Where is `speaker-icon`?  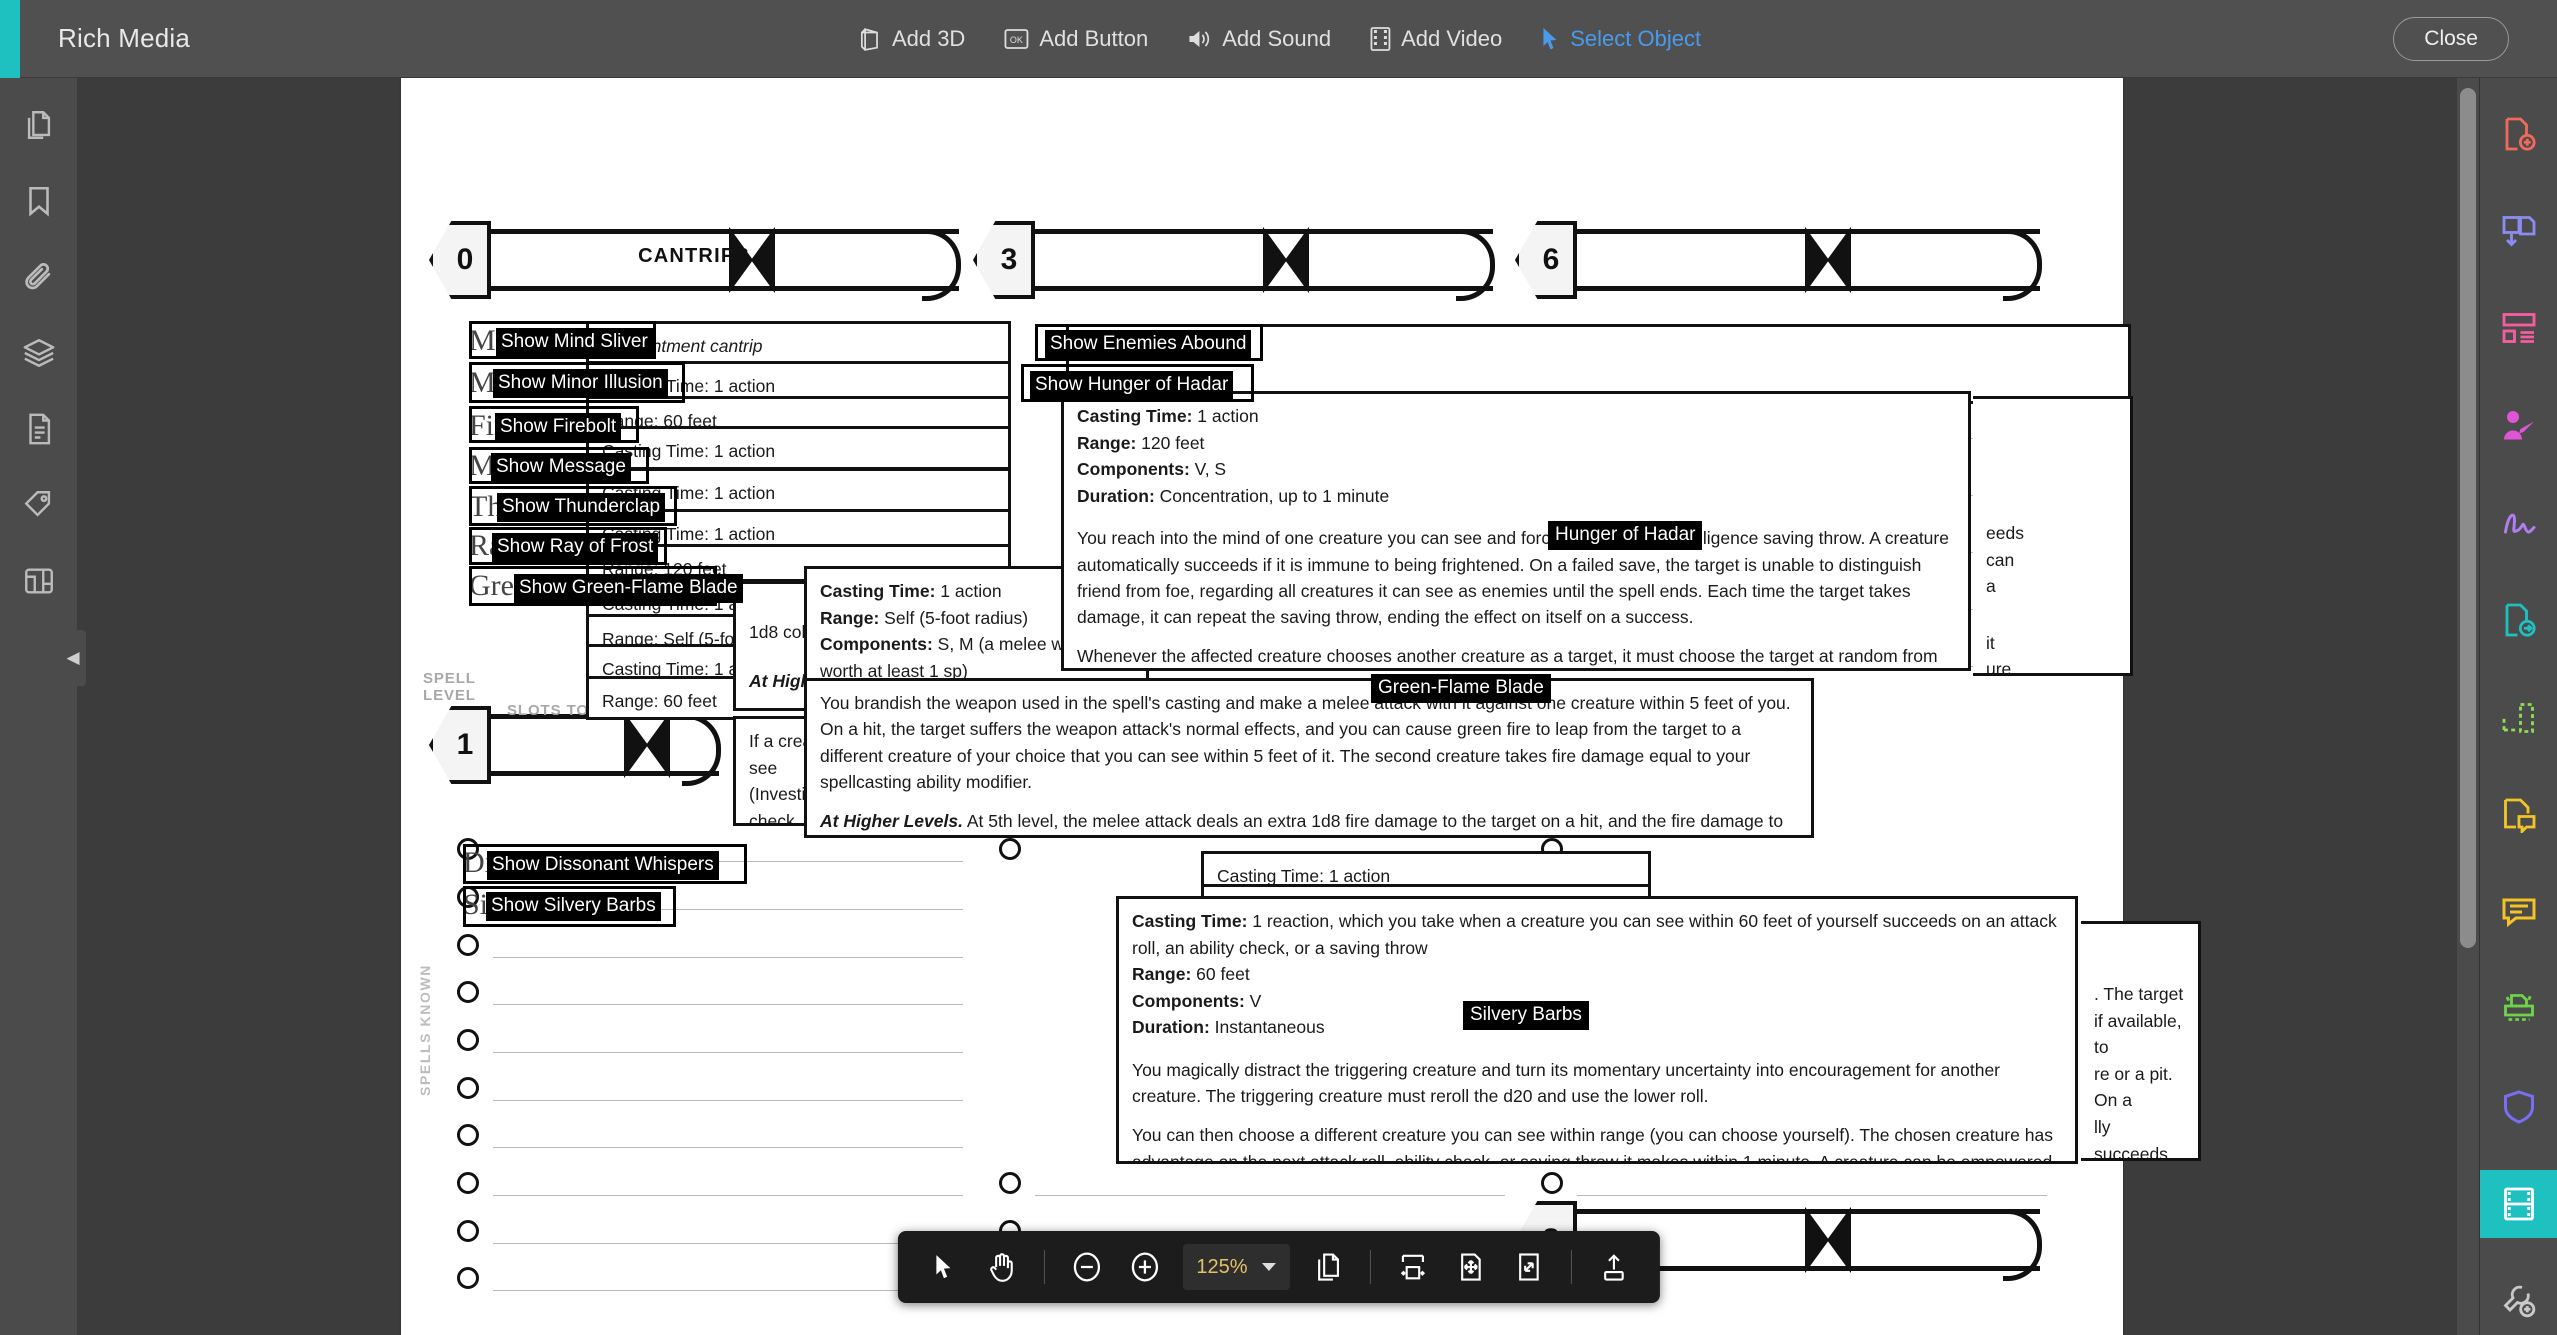 speaker-icon is located at coordinates (1199, 39).